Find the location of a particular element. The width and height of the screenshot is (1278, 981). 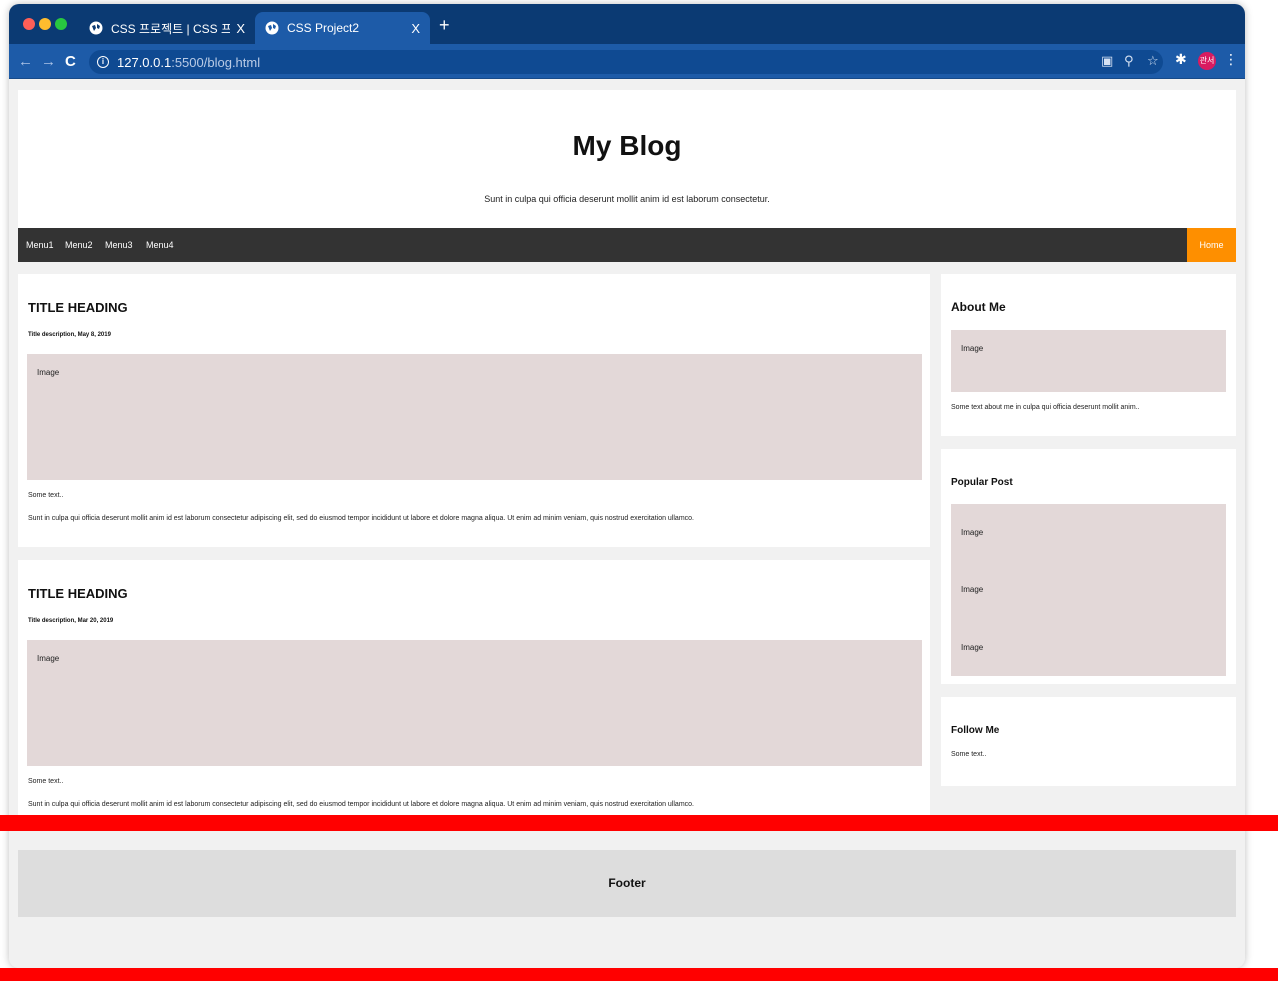

page-title: My Blog is located at coordinates (627, 145).